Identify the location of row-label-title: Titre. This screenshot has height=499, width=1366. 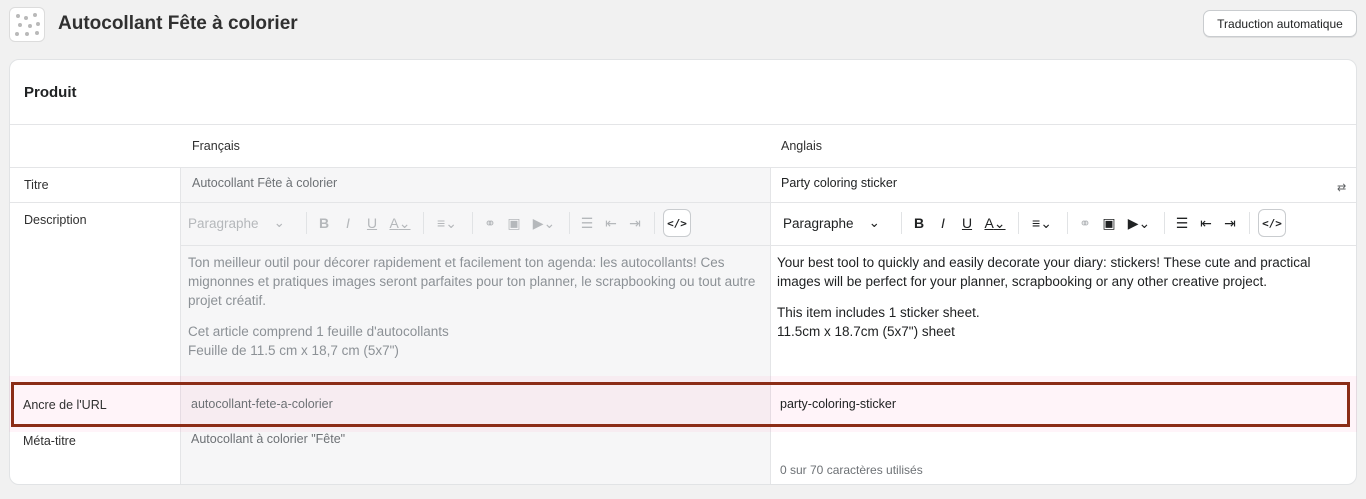
(36, 185).